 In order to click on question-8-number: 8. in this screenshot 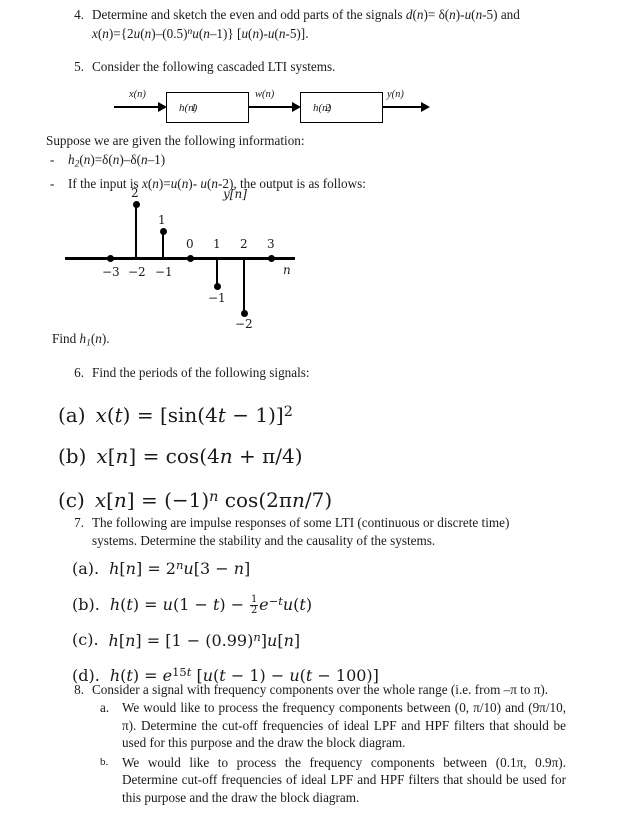, I will do `click(79, 689)`.